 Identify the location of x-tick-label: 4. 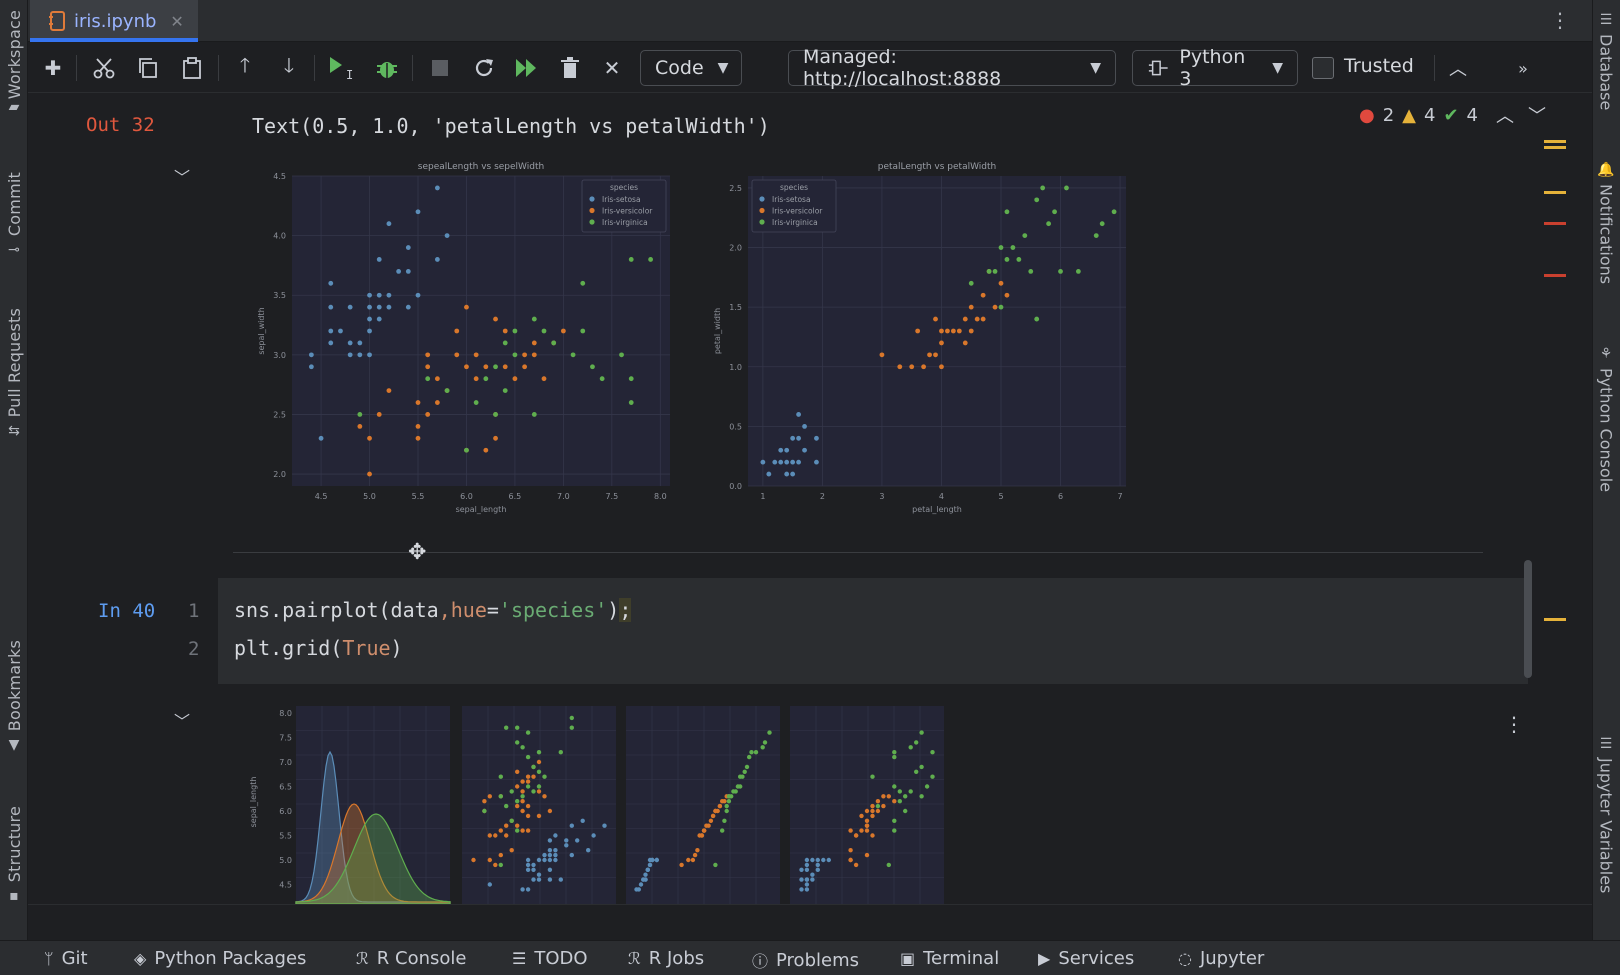
(941, 496).